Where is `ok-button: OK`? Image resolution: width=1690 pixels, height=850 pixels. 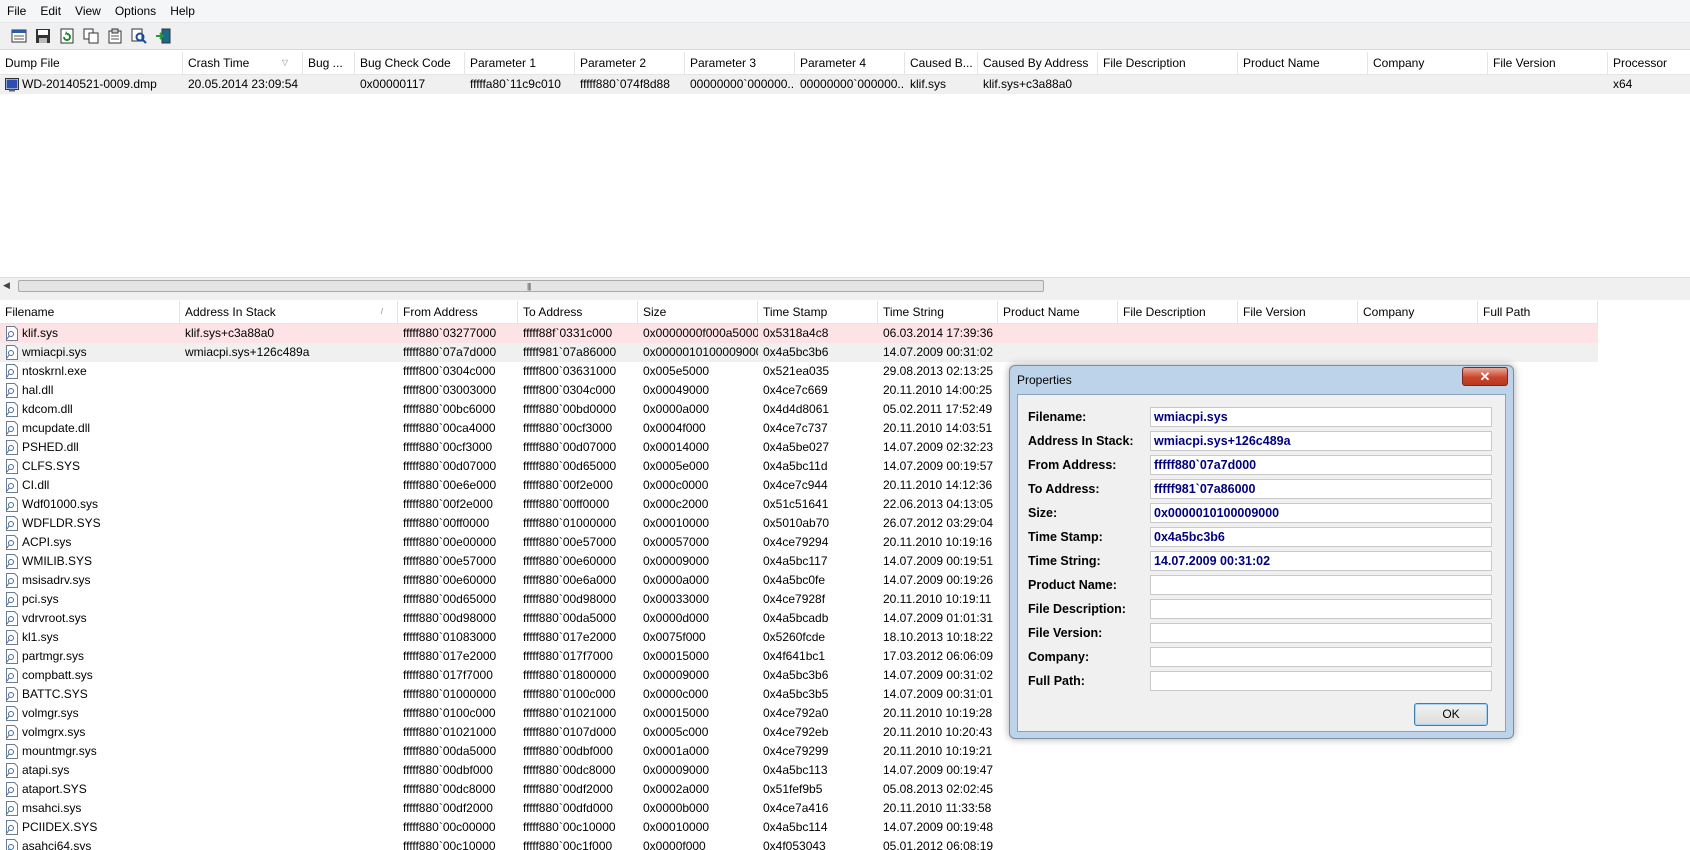
ok-button: OK is located at coordinates (1451, 714).